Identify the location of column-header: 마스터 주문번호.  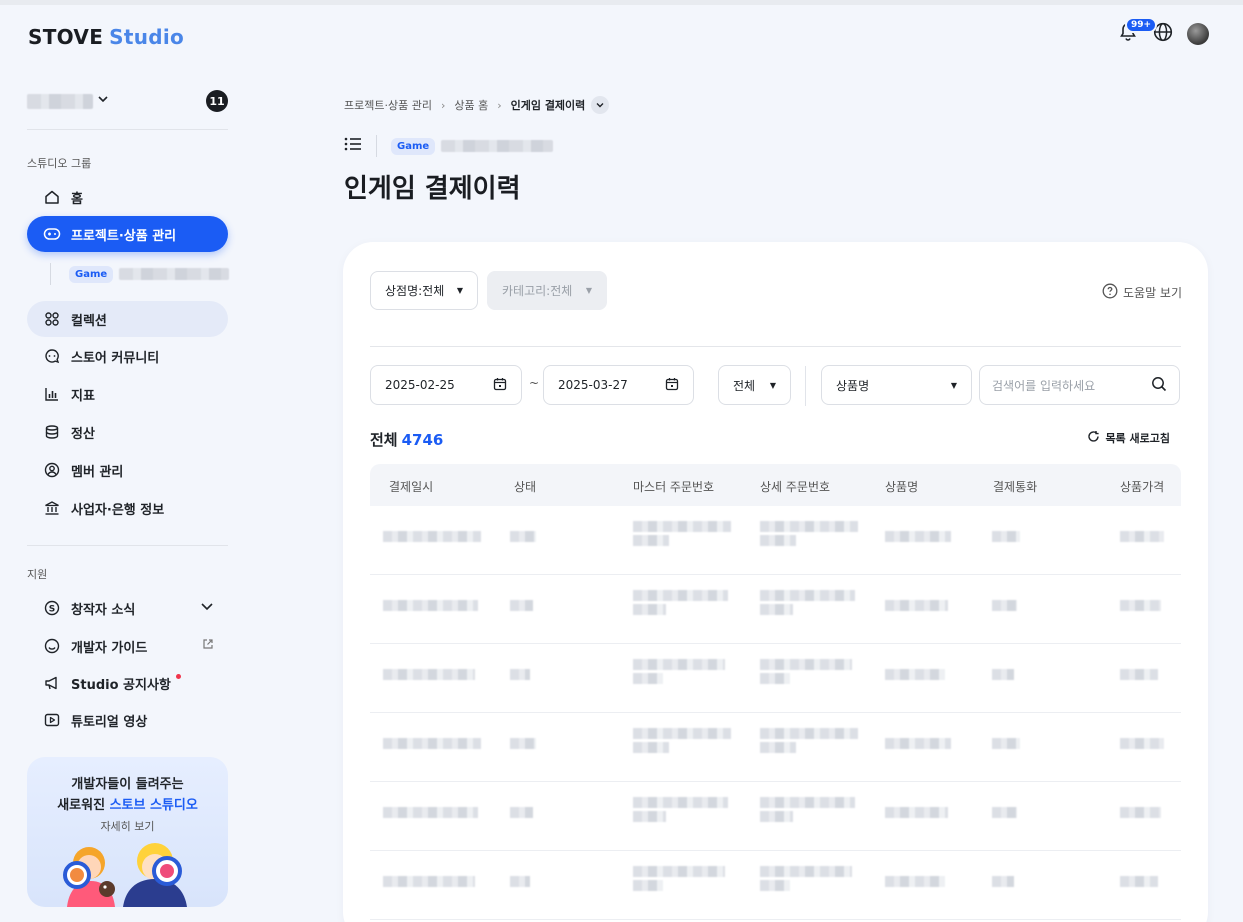
(673, 486).